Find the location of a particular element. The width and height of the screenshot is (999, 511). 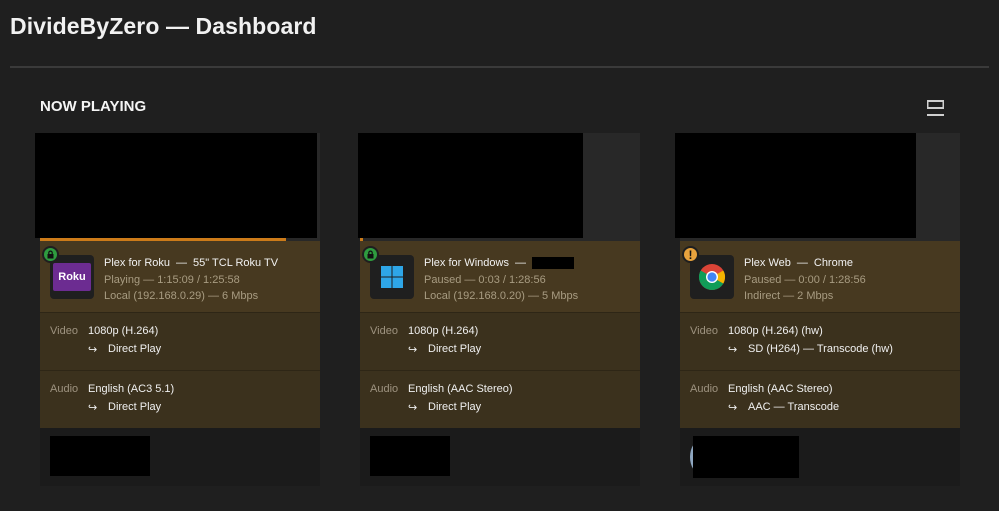

player-name: Plex for Roku is located at coordinates (137, 263).